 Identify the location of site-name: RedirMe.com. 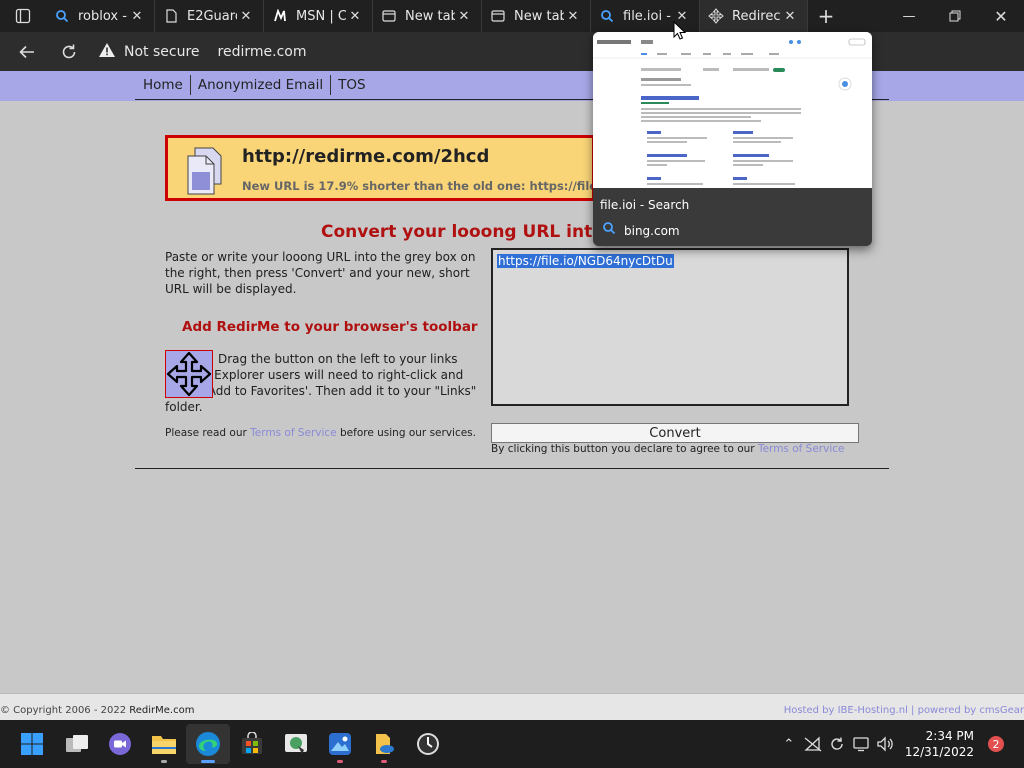
(162, 710).